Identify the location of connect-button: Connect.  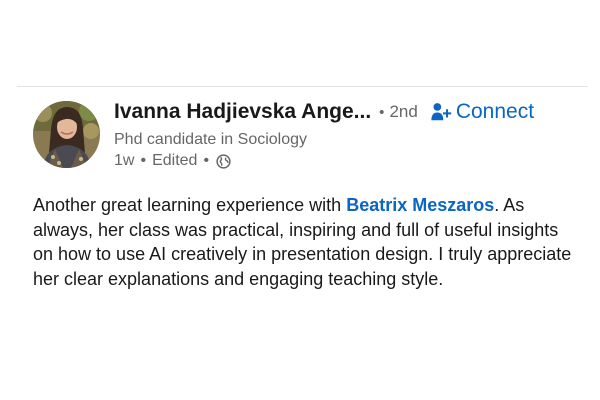
(482, 112).